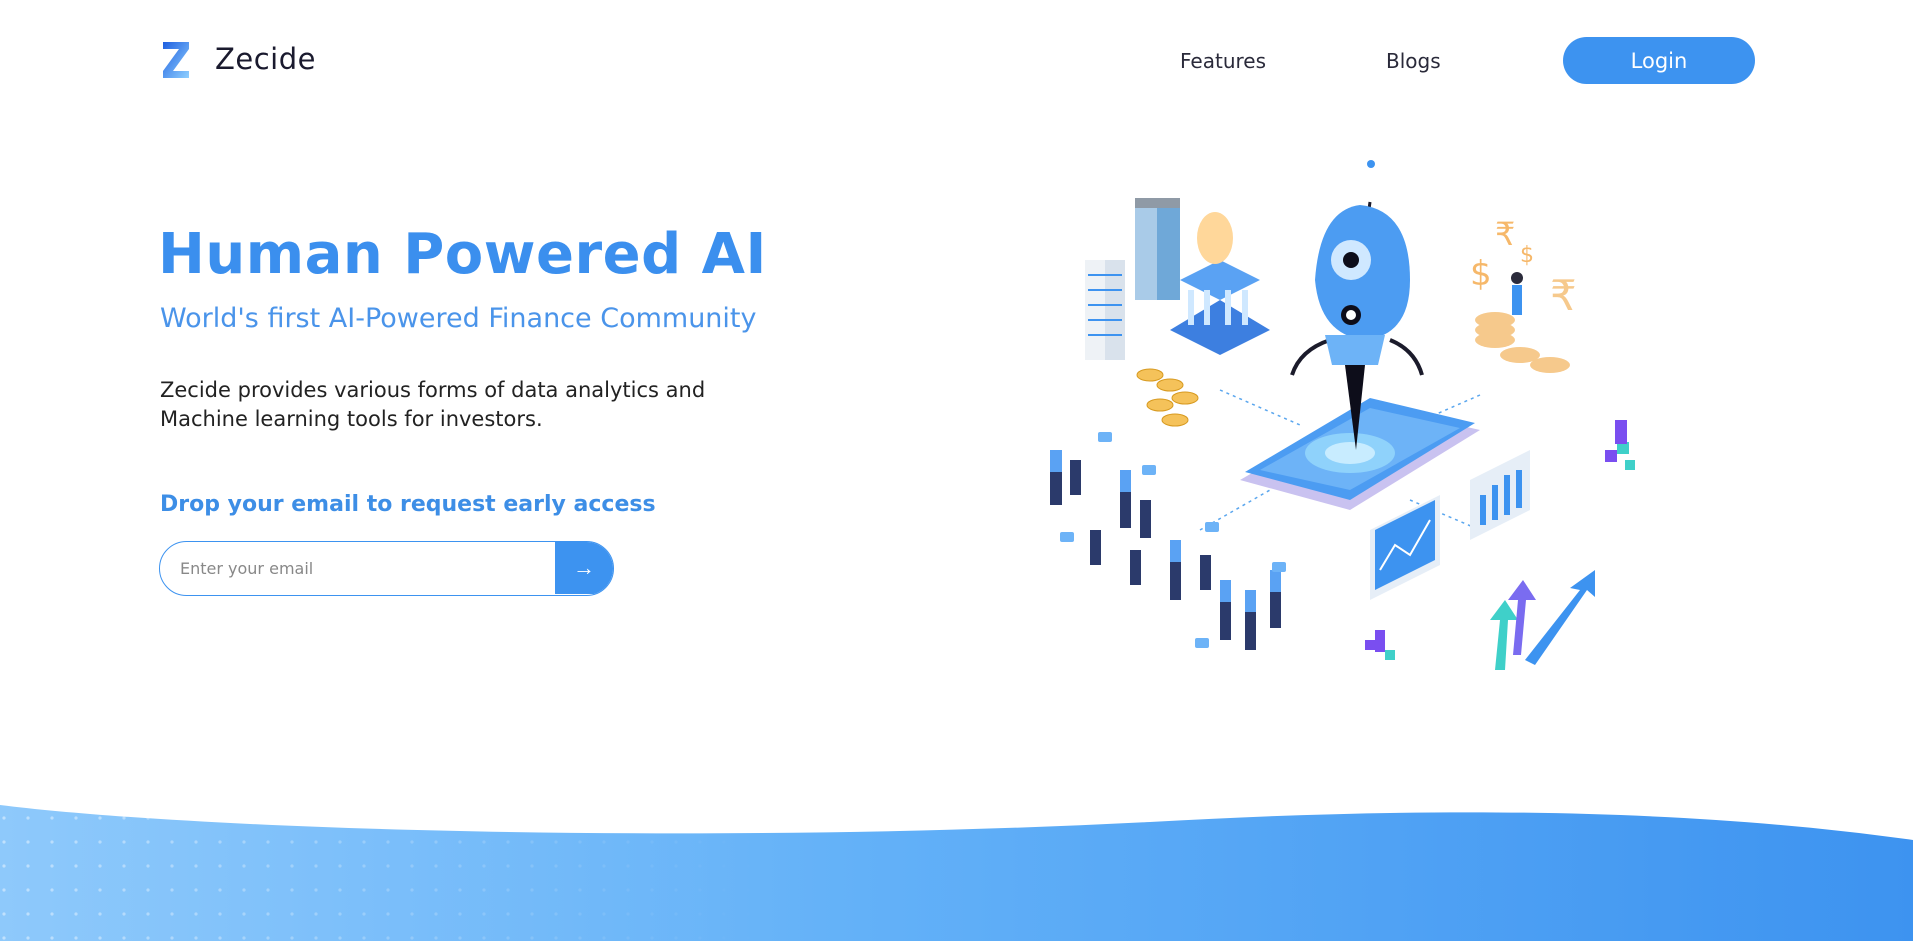 The height and width of the screenshot is (941, 1913). I want to click on buildings-icon, so click(1132, 279).